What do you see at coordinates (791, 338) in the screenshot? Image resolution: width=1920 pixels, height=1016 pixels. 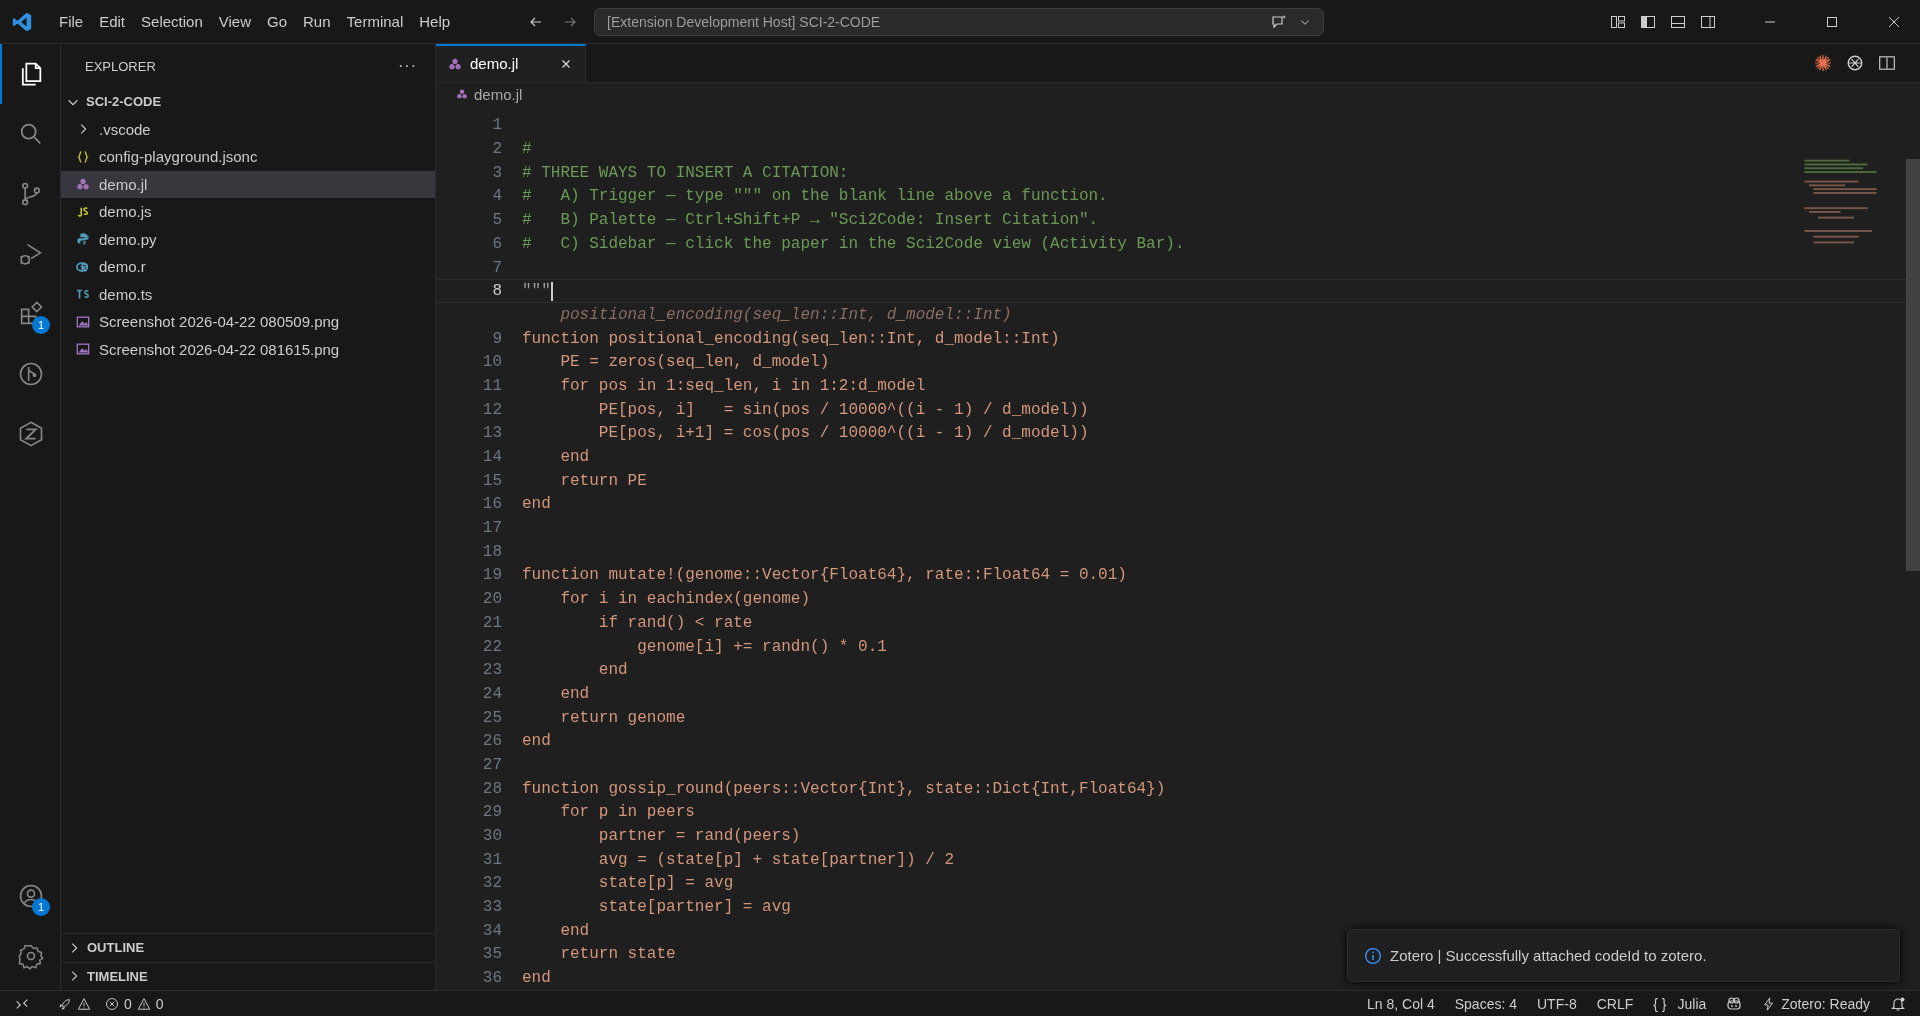 I see `code-line: function positional_encoding(seq_len::Int, d_model::Int)` at bounding box center [791, 338].